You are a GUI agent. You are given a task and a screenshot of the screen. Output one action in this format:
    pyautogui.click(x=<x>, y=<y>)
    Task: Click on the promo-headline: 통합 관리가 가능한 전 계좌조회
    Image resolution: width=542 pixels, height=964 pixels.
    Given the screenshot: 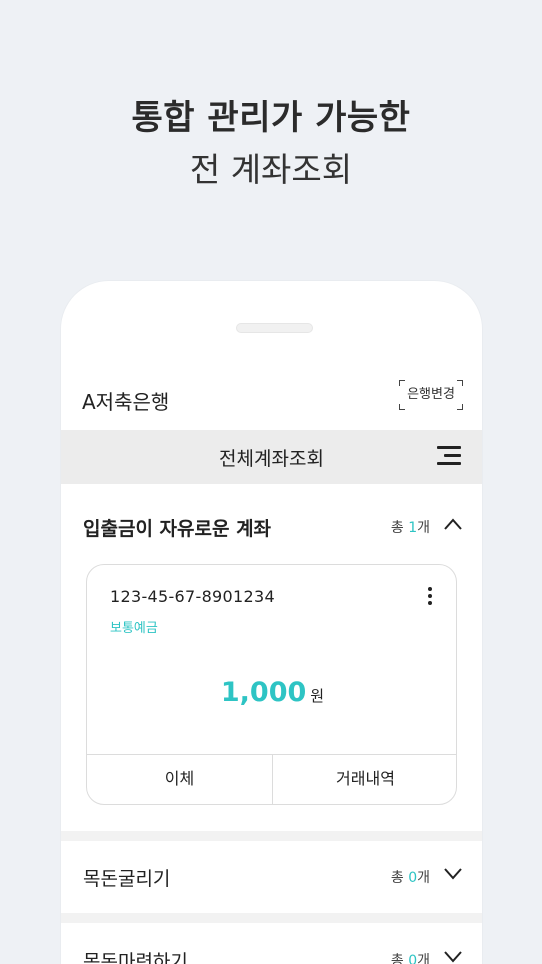 What is the action you would take?
    pyautogui.click(x=271, y=144)
    